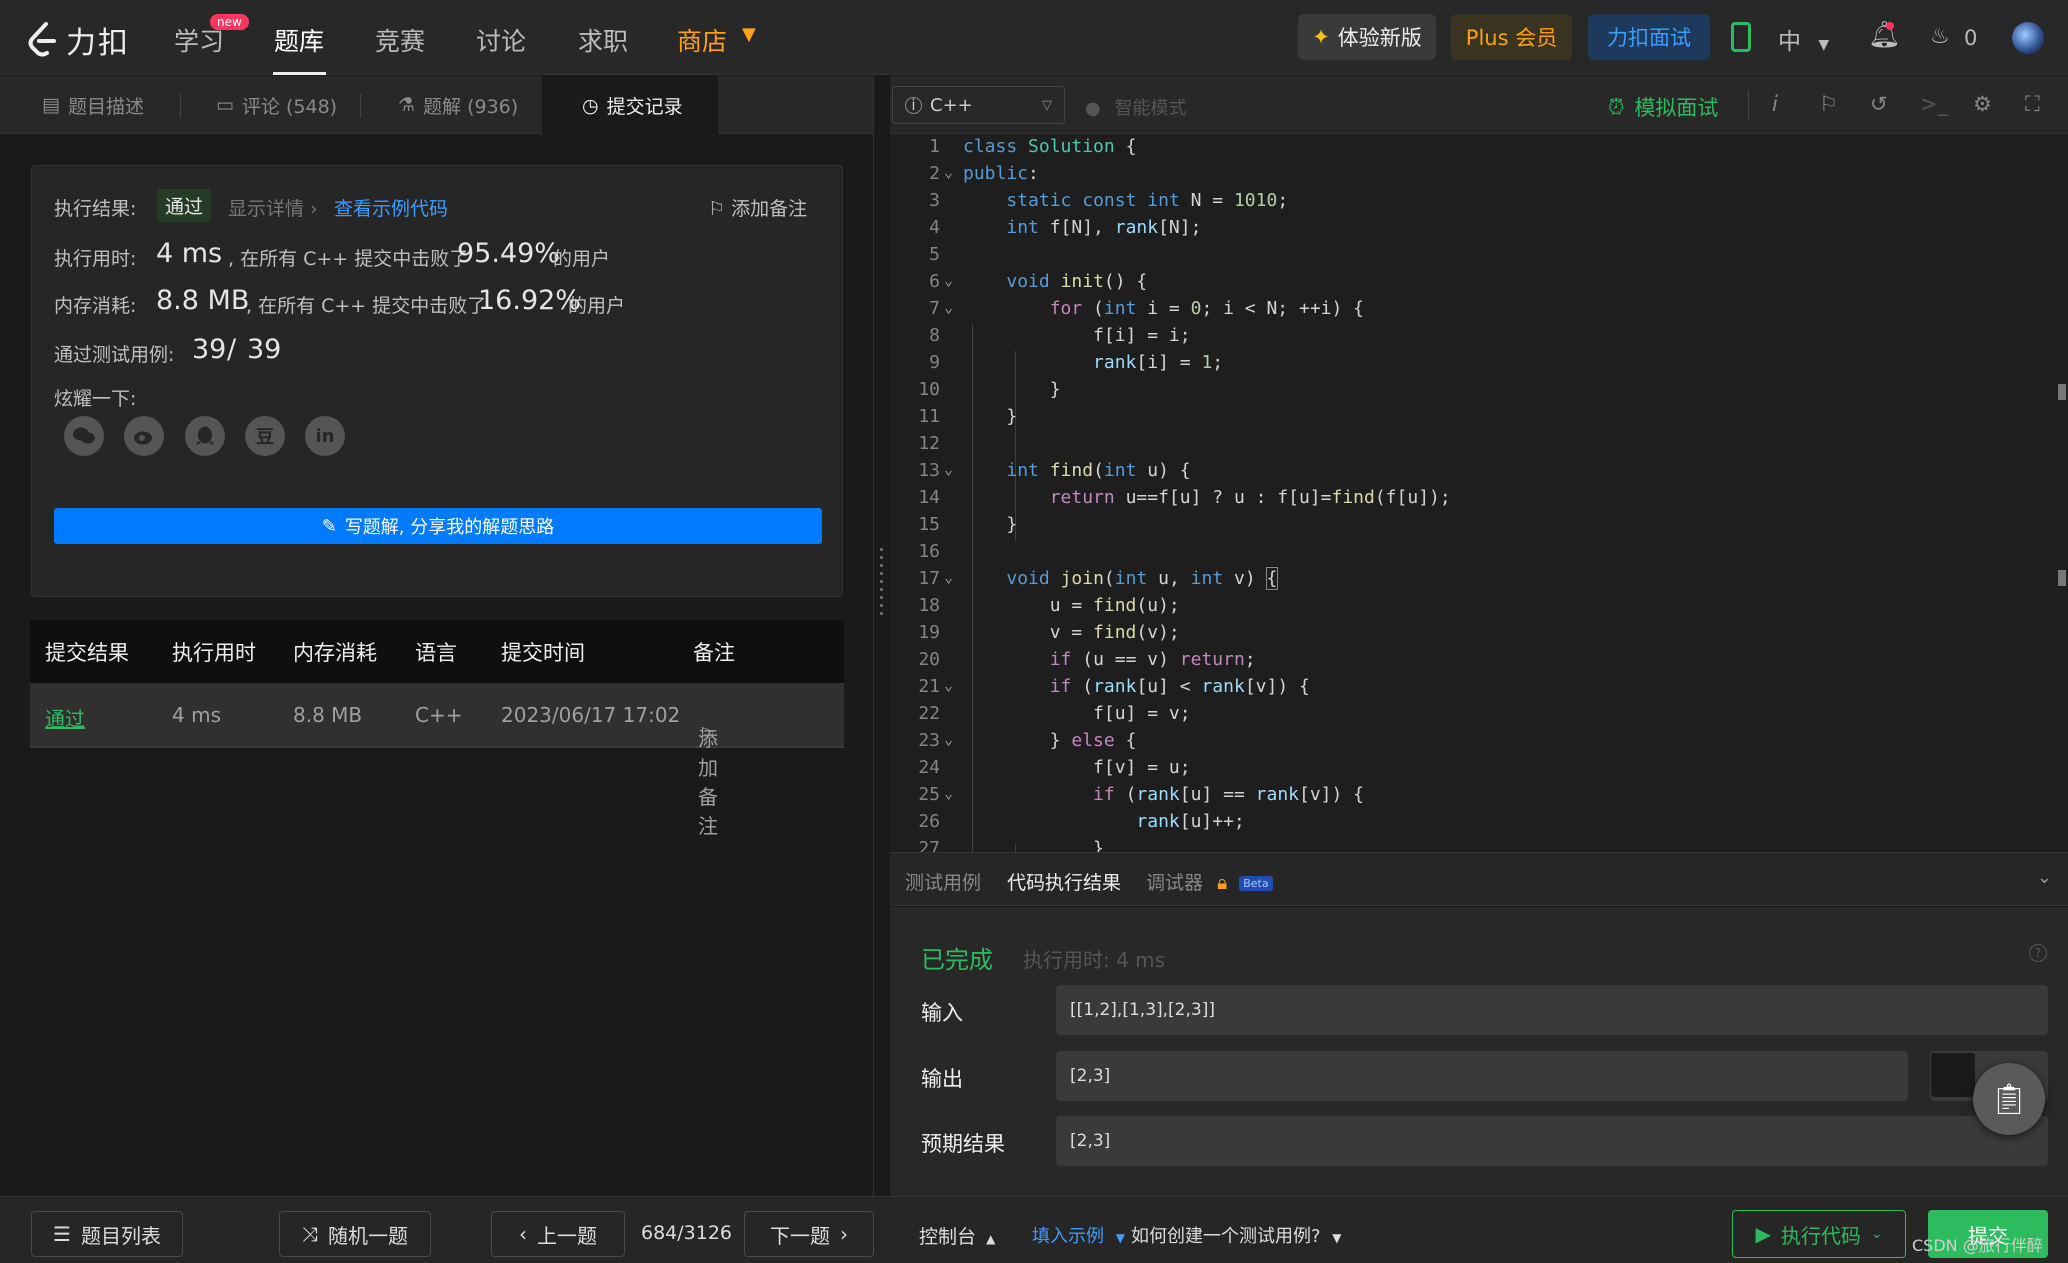  What do you see at coordinates (757, 207) in the screenshot?
I see `add-note-button: ⚐ 添加备注` at bounding box center [757, 207].